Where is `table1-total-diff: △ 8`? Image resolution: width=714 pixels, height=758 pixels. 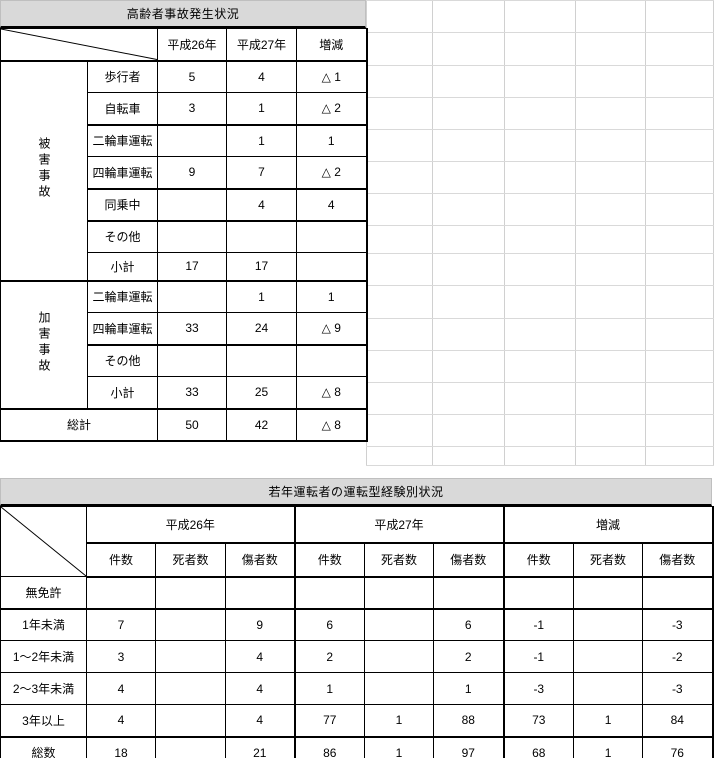 table1-total-diff: △ 8 is located at coordinates (332, 425).